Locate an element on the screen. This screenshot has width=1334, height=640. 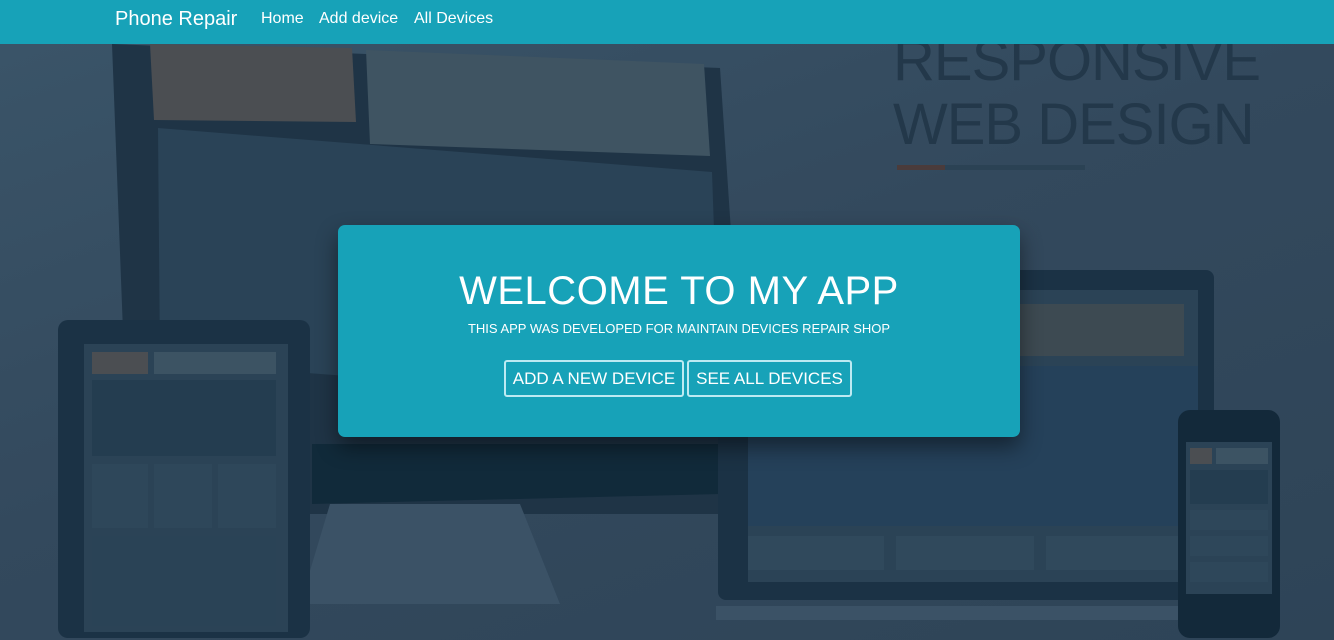
add-new-device-button: ADD A NEW DEVICE is located at coordinates (594, 378).